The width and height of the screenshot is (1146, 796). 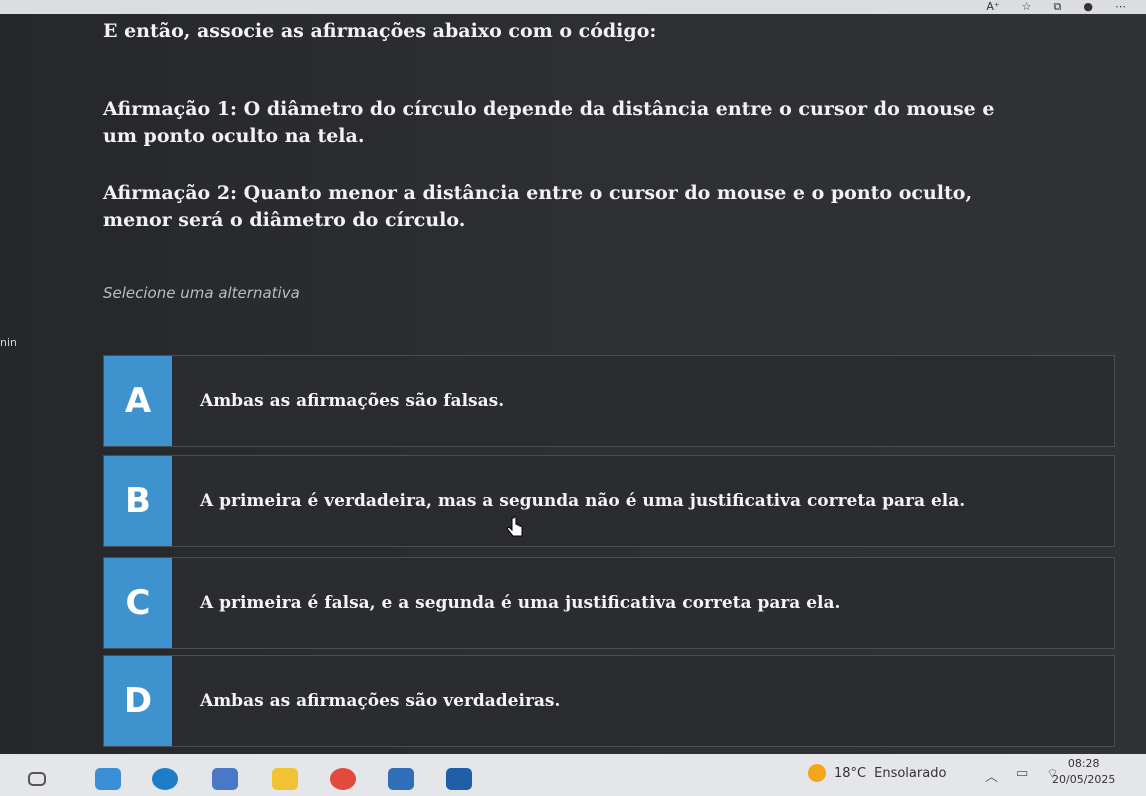 What do you see at coordinates (380, 701) in the screenshot?
I see `option-text: Ambas as afirmações são verdadeiras.` at bounding box center [380, 701].